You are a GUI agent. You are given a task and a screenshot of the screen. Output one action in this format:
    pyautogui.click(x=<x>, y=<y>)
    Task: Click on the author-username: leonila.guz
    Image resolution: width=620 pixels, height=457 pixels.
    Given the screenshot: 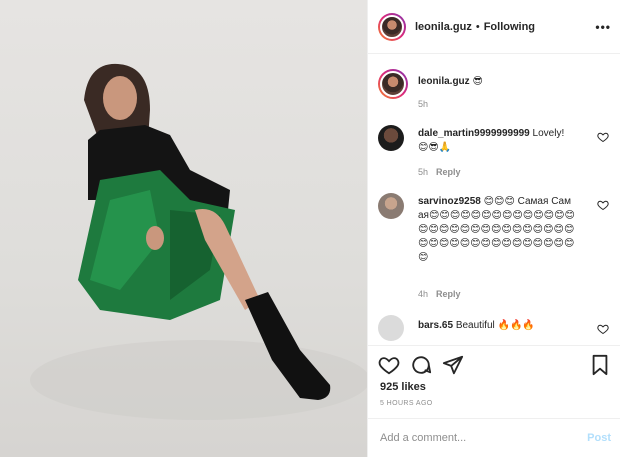 What is the action you would take?
    pyautogui.click(x=443, y=27)
    